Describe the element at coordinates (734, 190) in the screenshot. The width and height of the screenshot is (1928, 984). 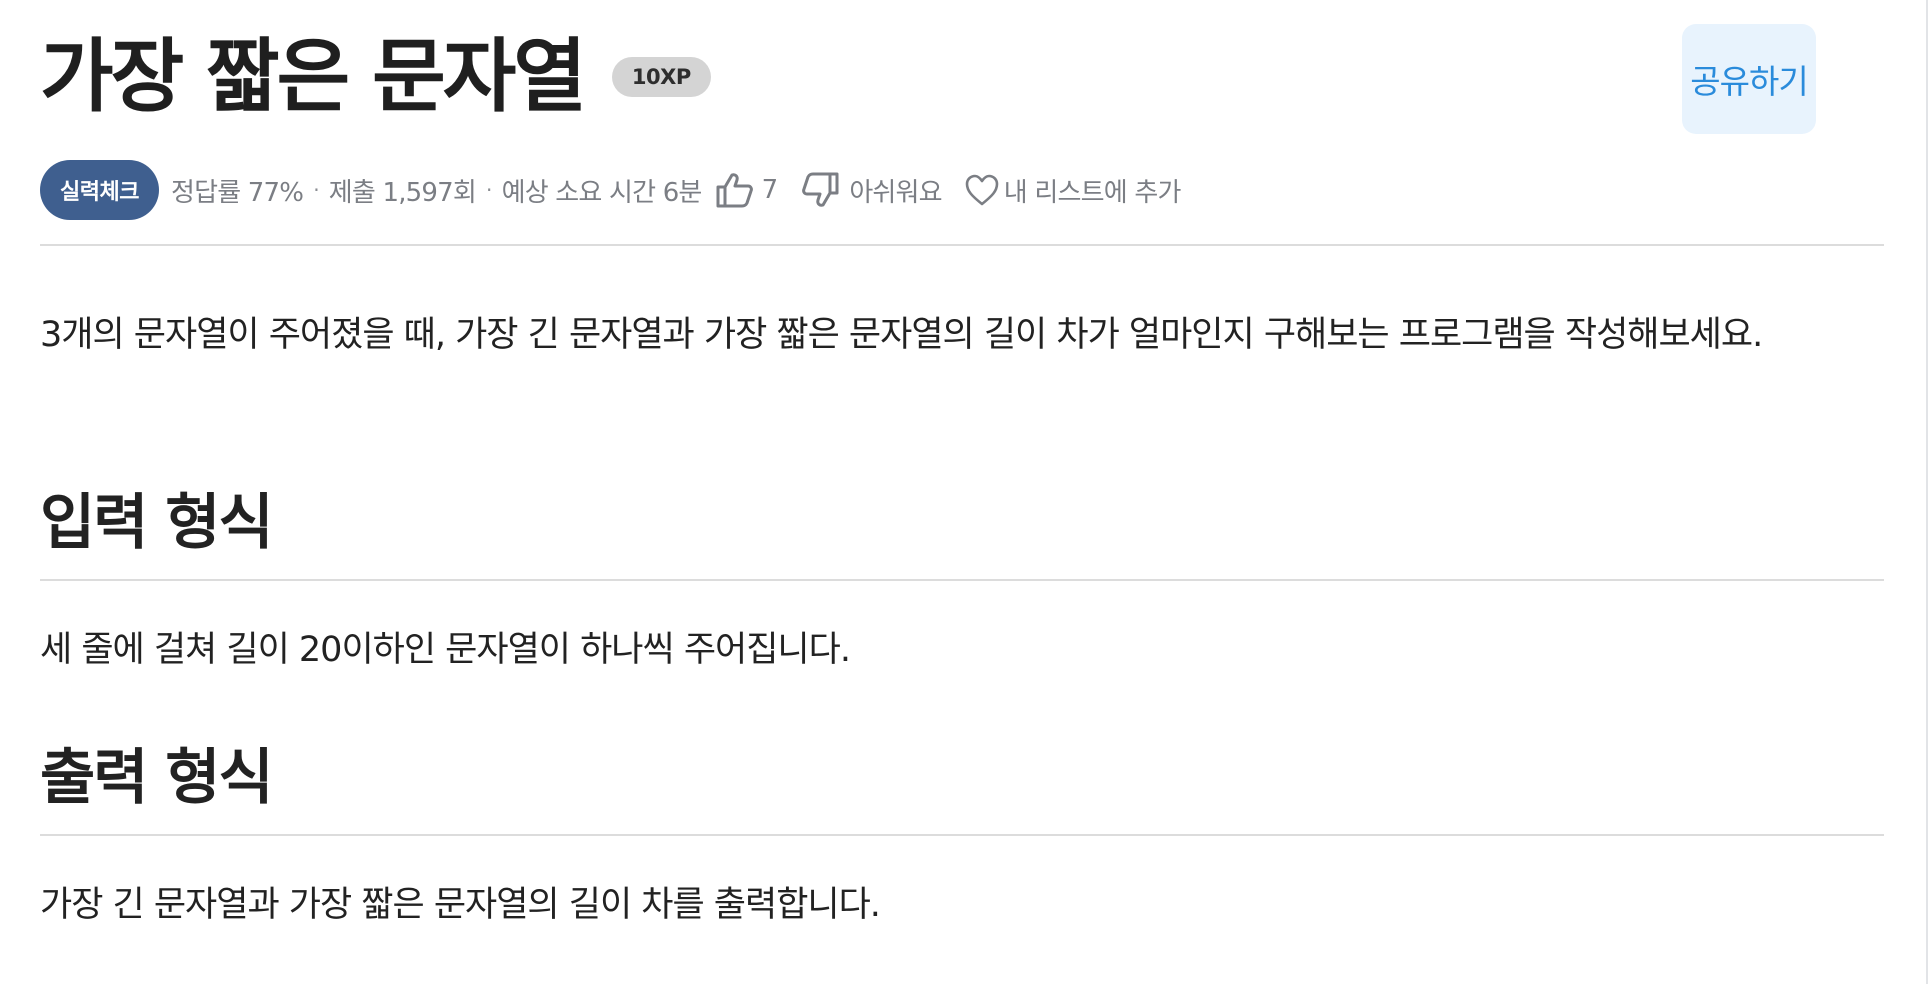
I see `thumbs-up-icon` at that location.